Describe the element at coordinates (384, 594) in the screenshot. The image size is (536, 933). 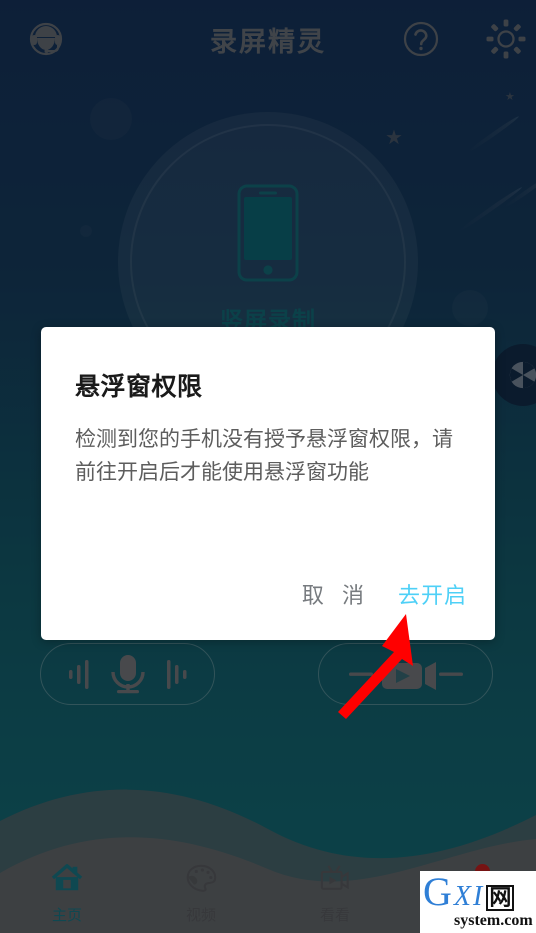
I see `dialog-actions: 取 消 去开启` at that location.